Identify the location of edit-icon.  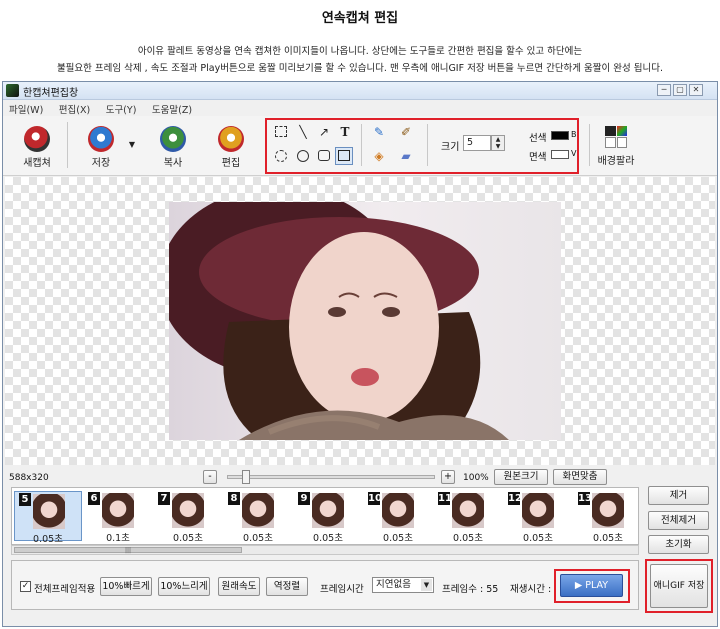
(231, 139).